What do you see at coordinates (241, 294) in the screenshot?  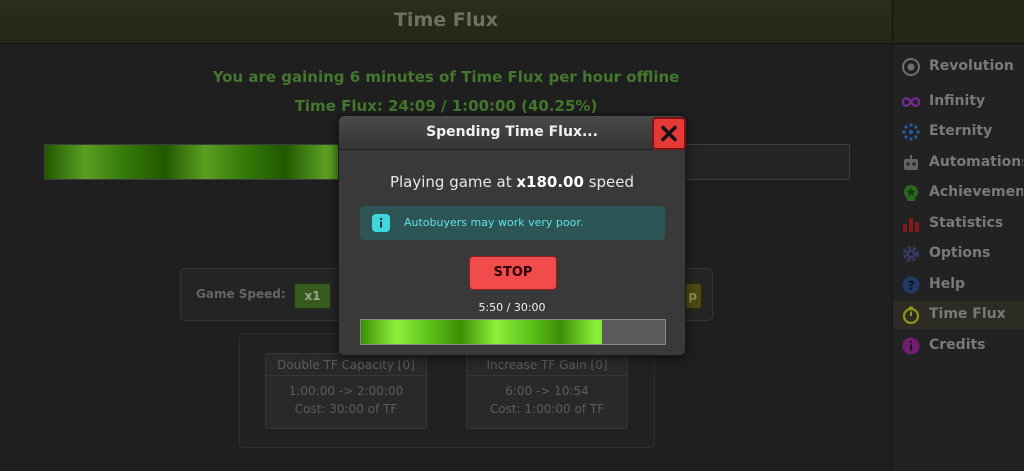 I see `game-speed-label: Game Speed:` at bounding box center [241, 294].